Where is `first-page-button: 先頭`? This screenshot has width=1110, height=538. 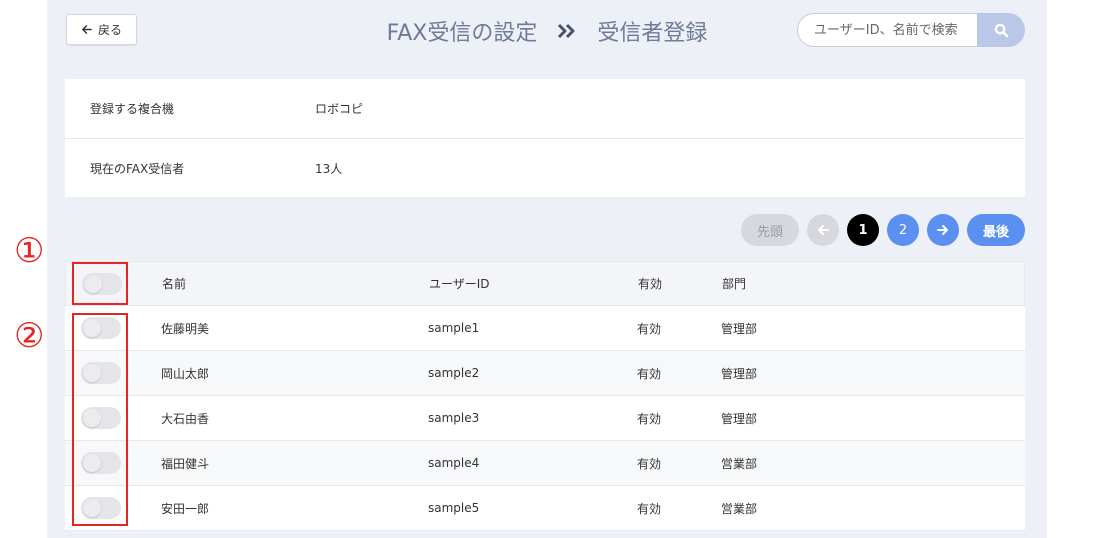 first-page-button: 先頭 is located at coordinates (770, 230).